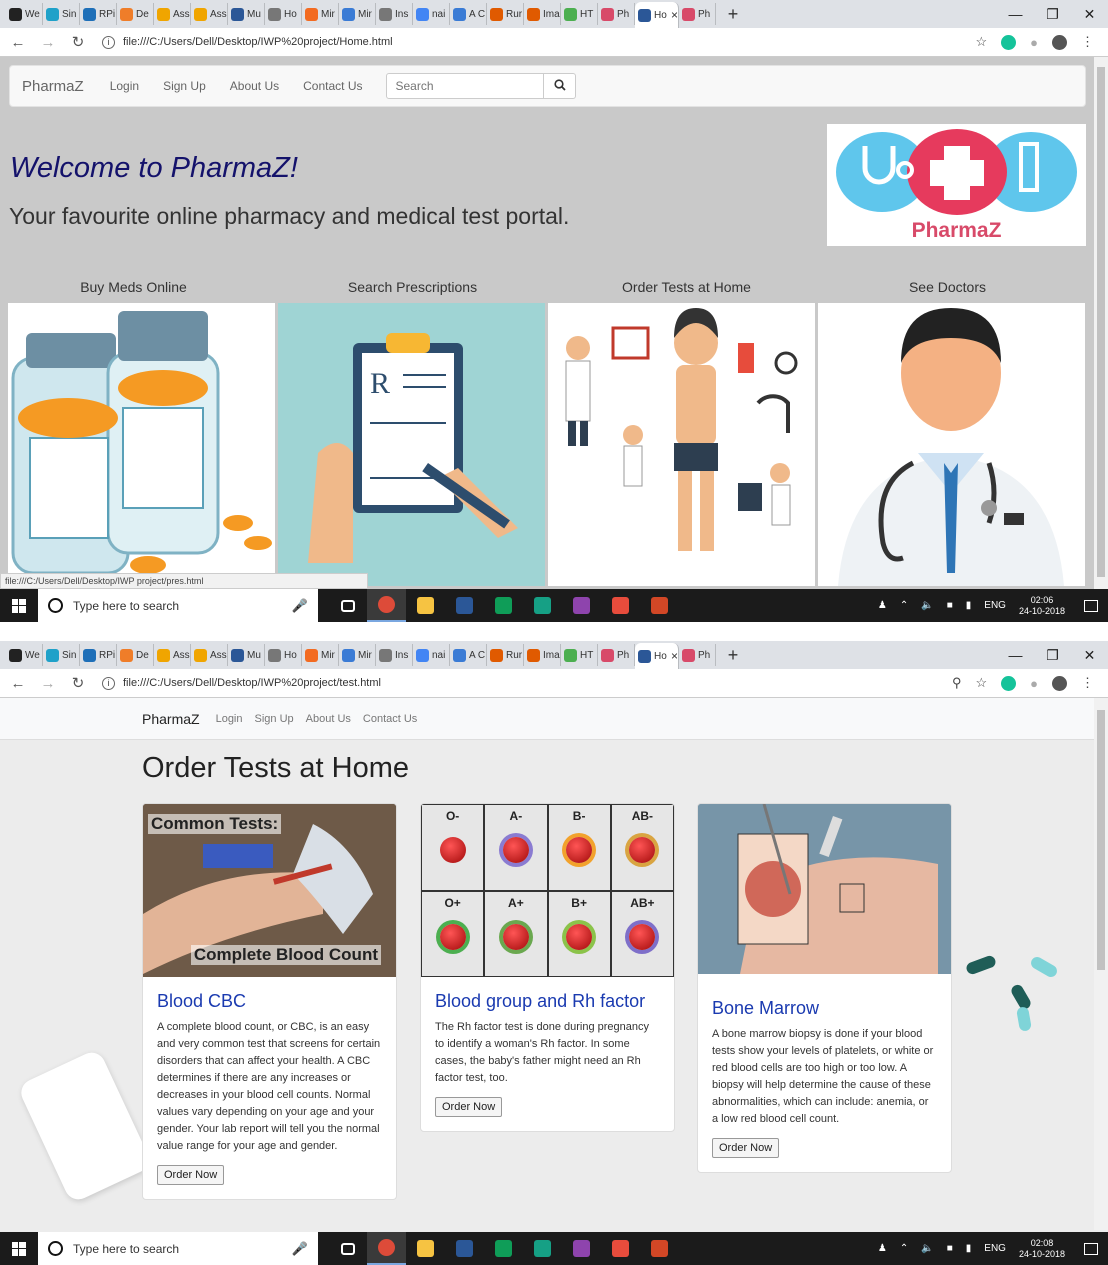 The image size is (1108, 1265). What do you see at coordinates (681, 444) in the screenshot?
I see `tests-image` at bounding box center [681, 444].